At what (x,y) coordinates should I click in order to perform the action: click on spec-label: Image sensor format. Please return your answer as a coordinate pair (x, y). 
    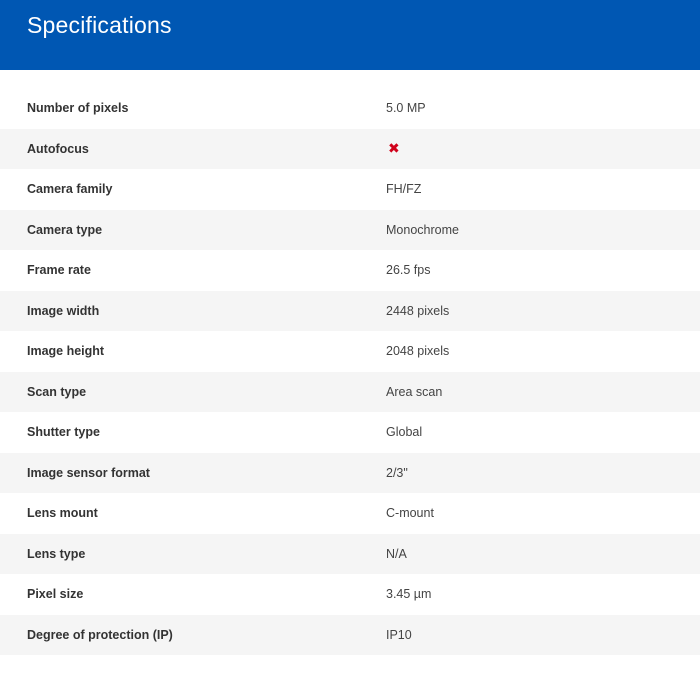
    Looking at the image, I should click on (88, 472).